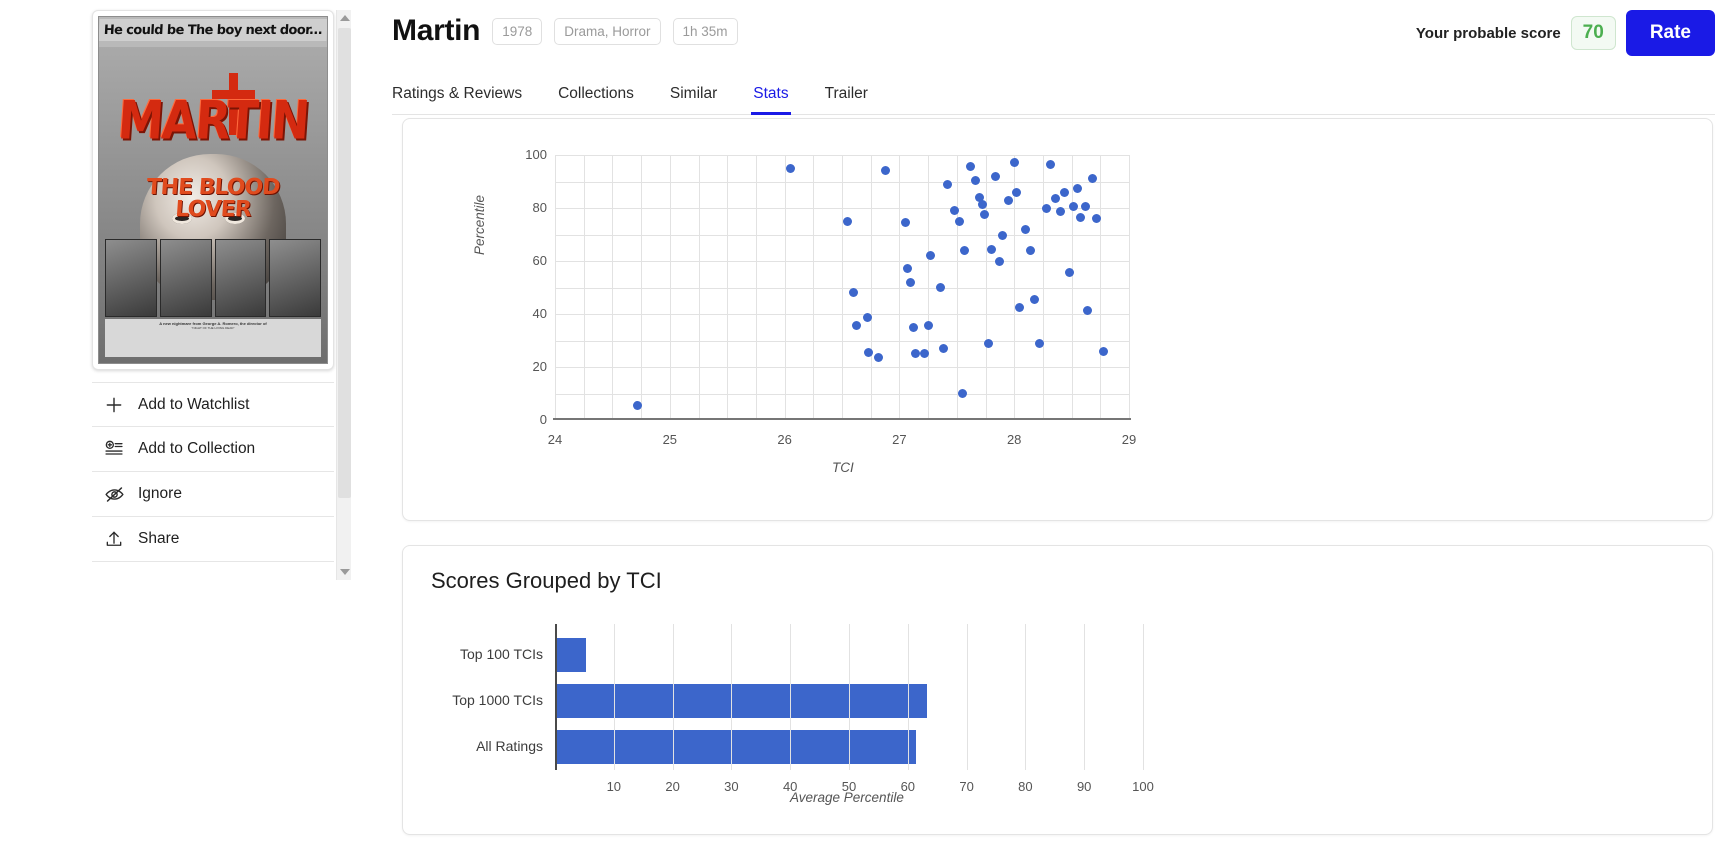 Image resolution: width=1735 pixels, height=850 pixels. What do you see at coordinates (543, 419) in the screenshot?
I see `scatter-y-tick: 0` at bounding box center [543, 419].